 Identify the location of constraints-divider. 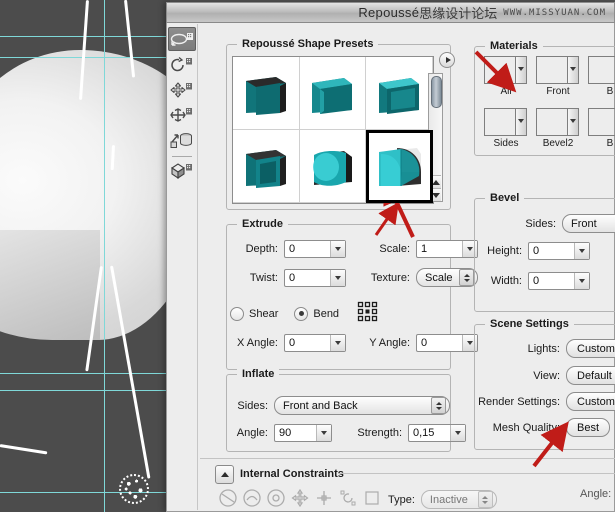
(407, 458).